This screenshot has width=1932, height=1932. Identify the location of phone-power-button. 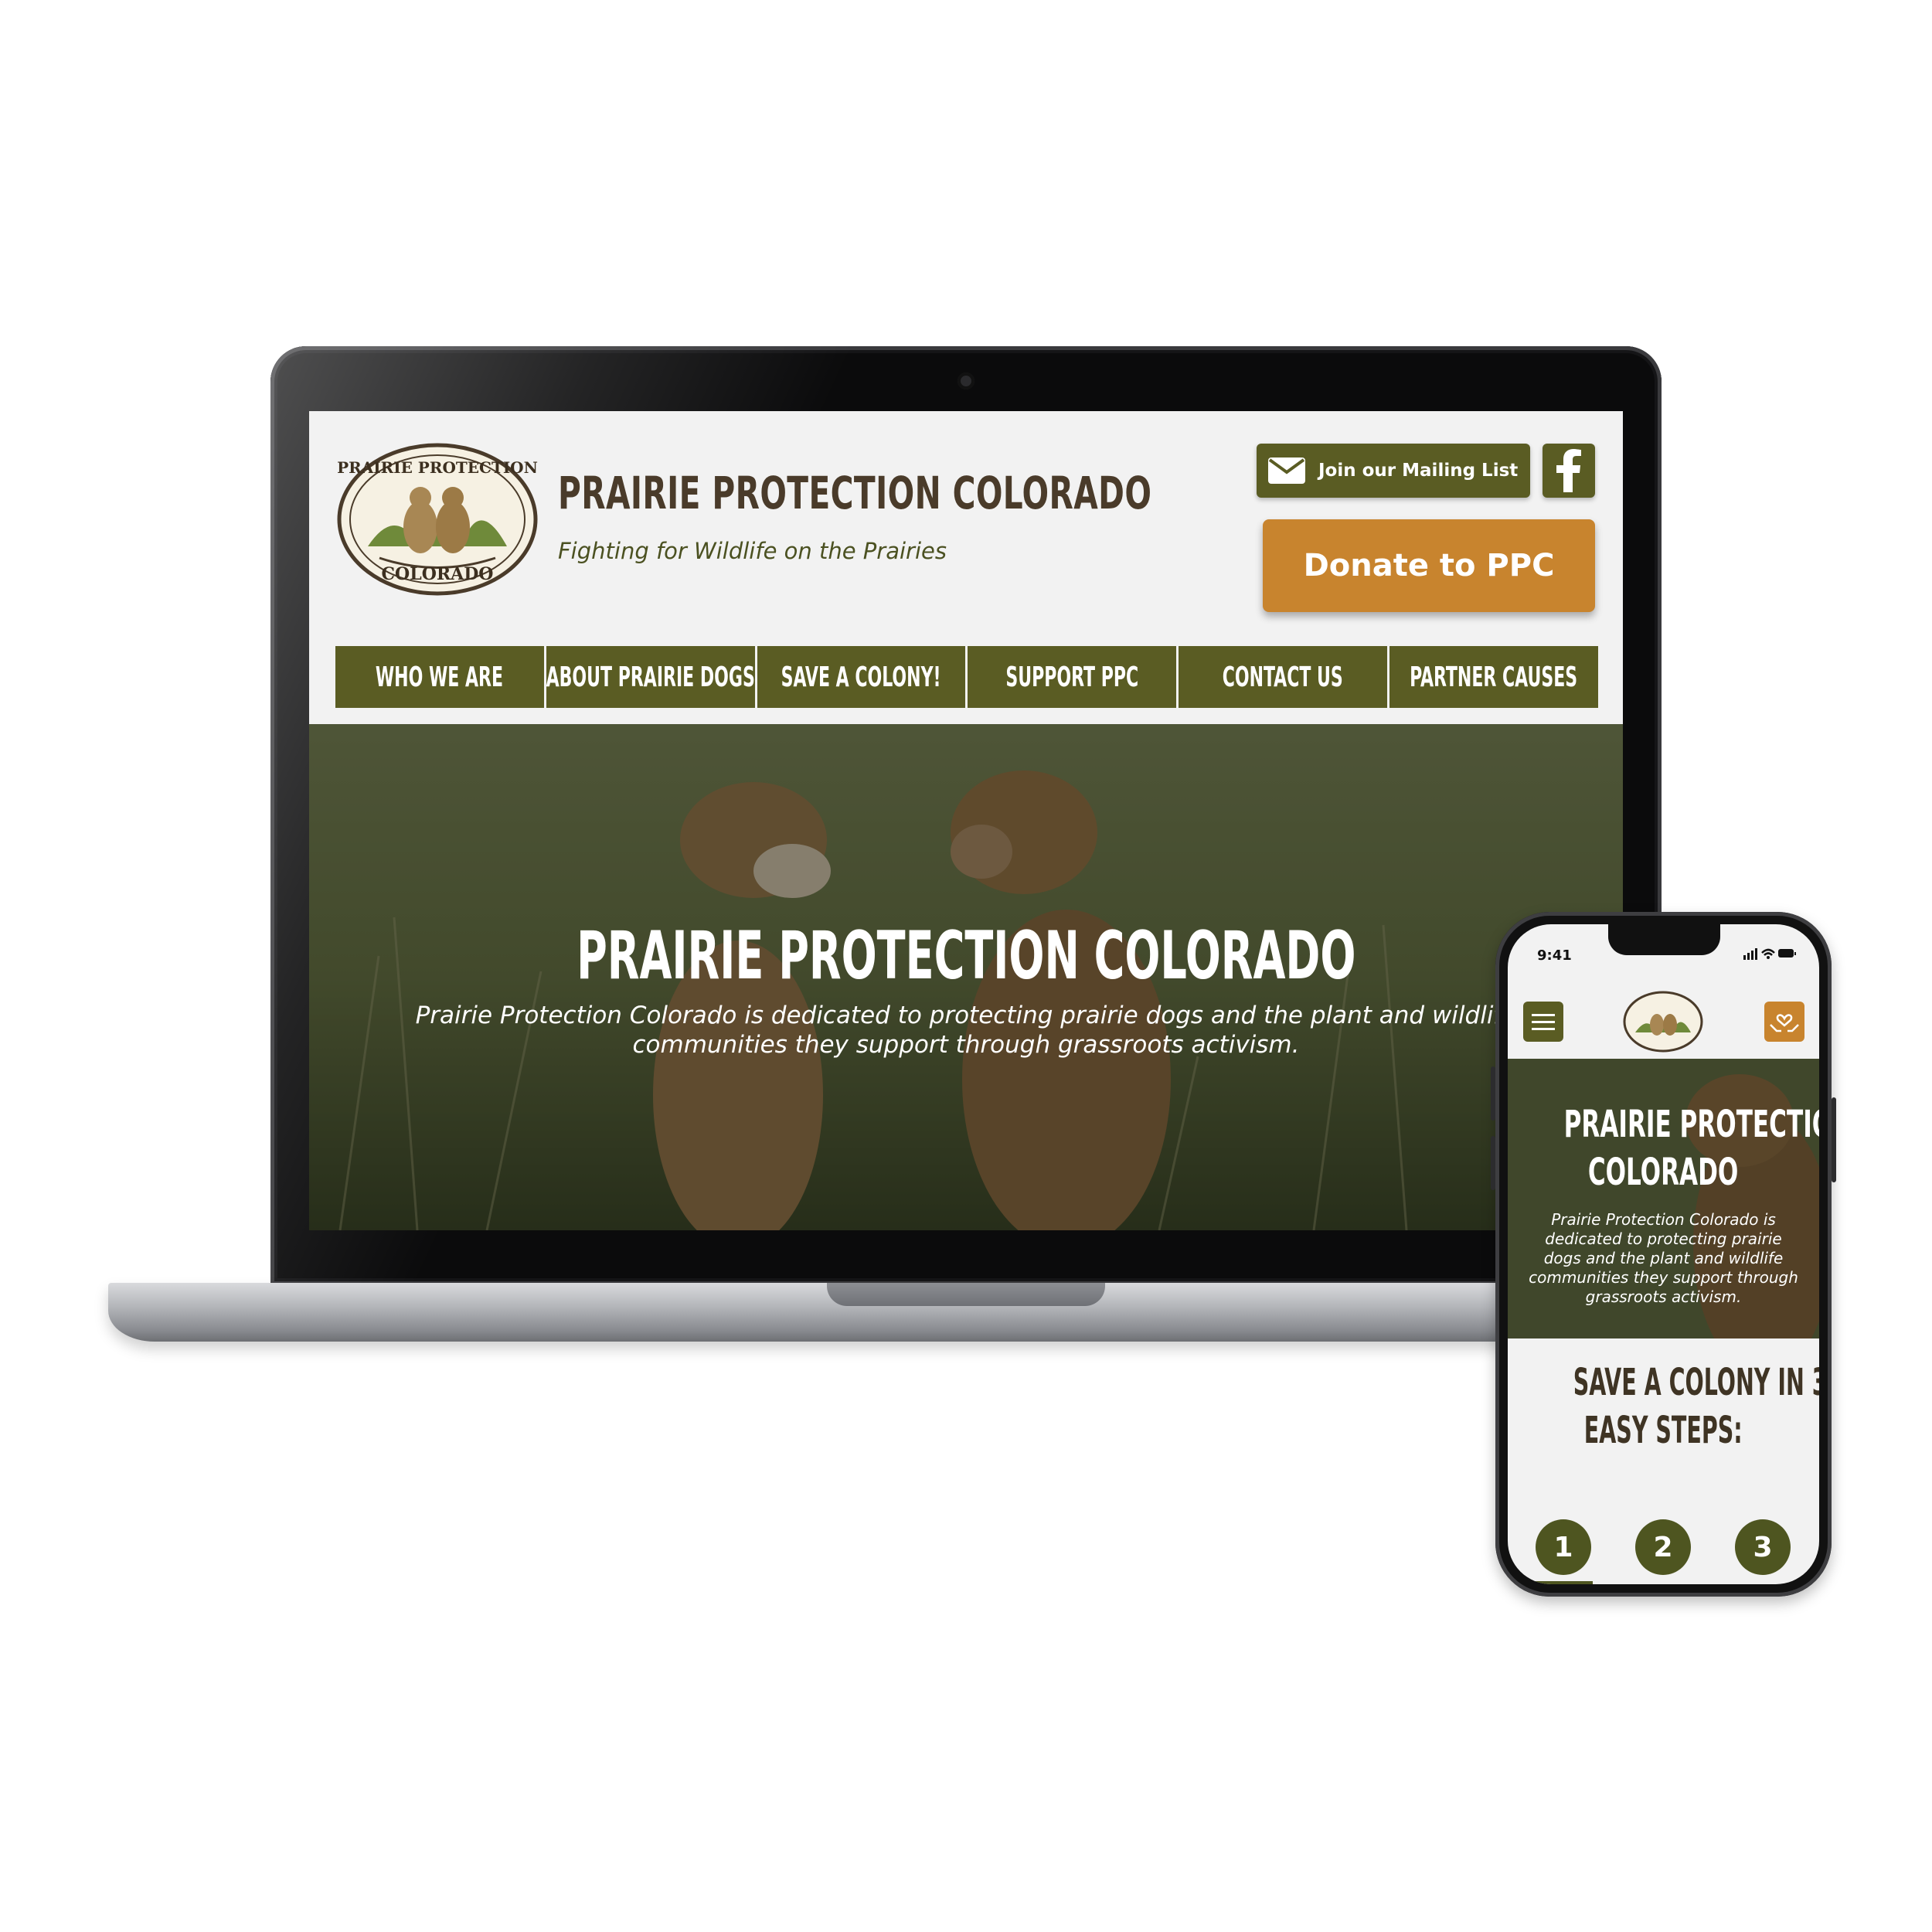
(1834, 1140).